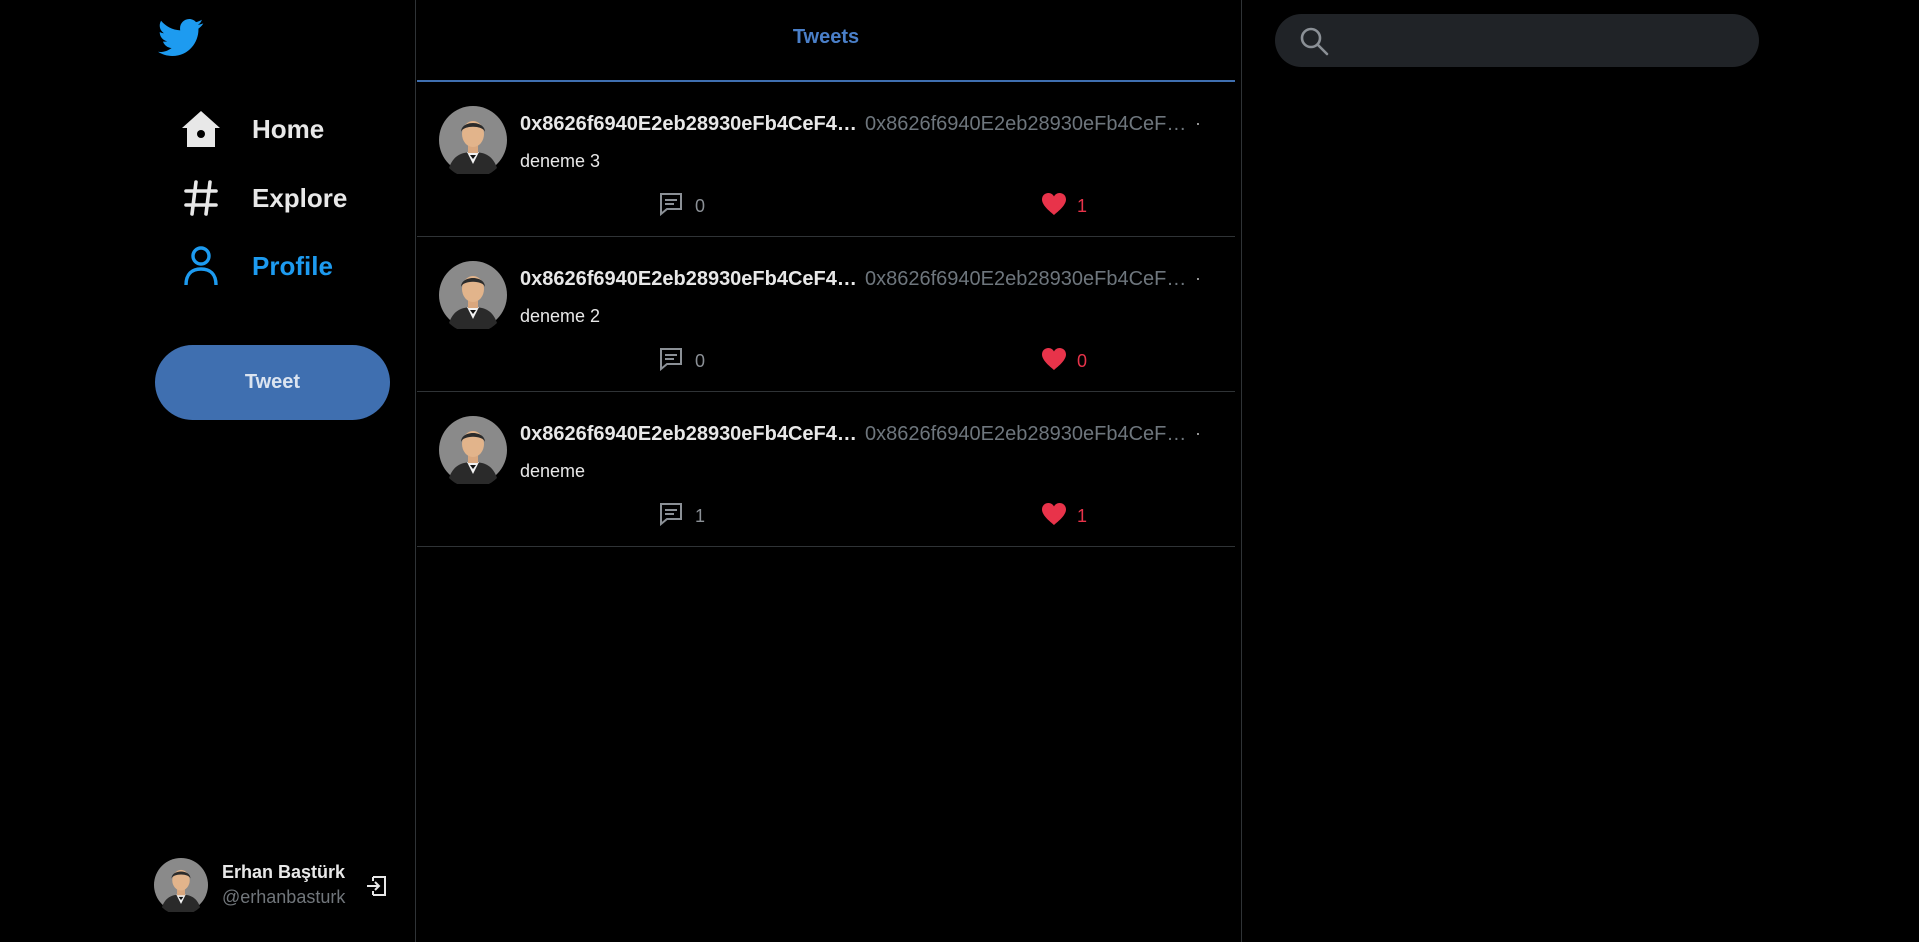 The width and height of the screenshot is (1919, 942). I want to click on home-icon, so click(201, 129).